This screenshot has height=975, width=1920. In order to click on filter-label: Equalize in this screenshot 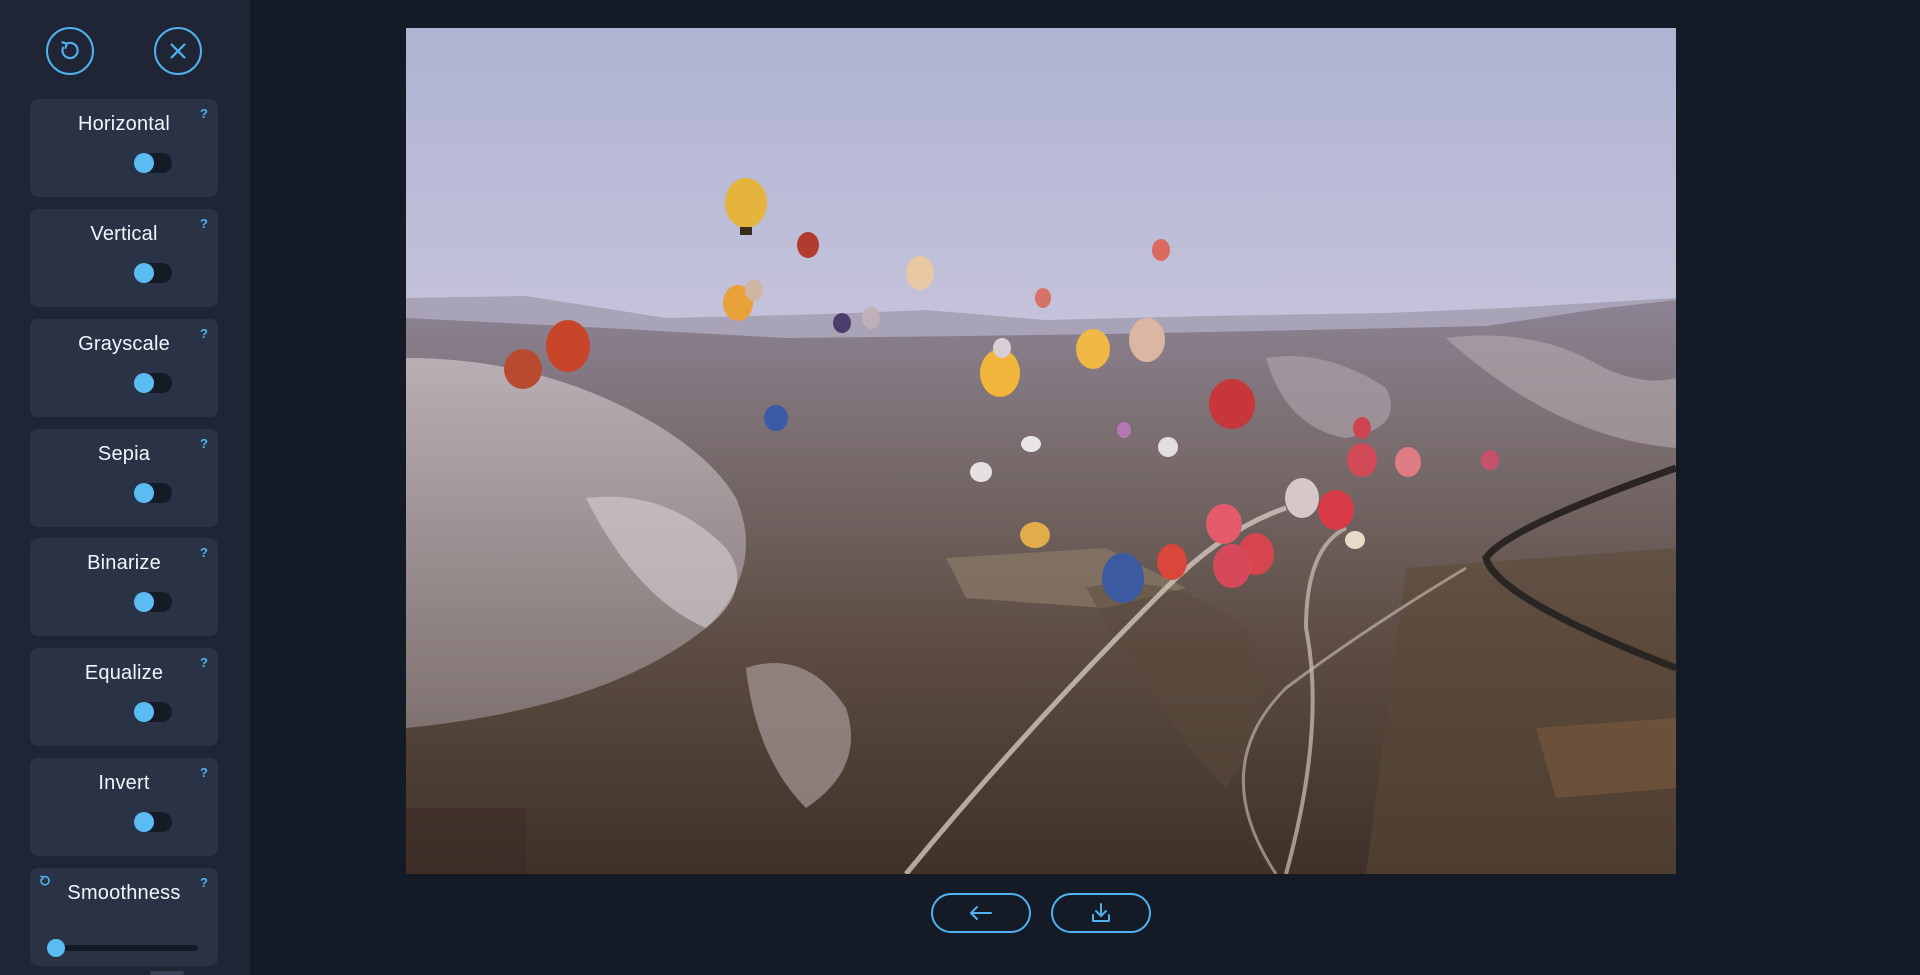, I will do `click(124, 673)`.